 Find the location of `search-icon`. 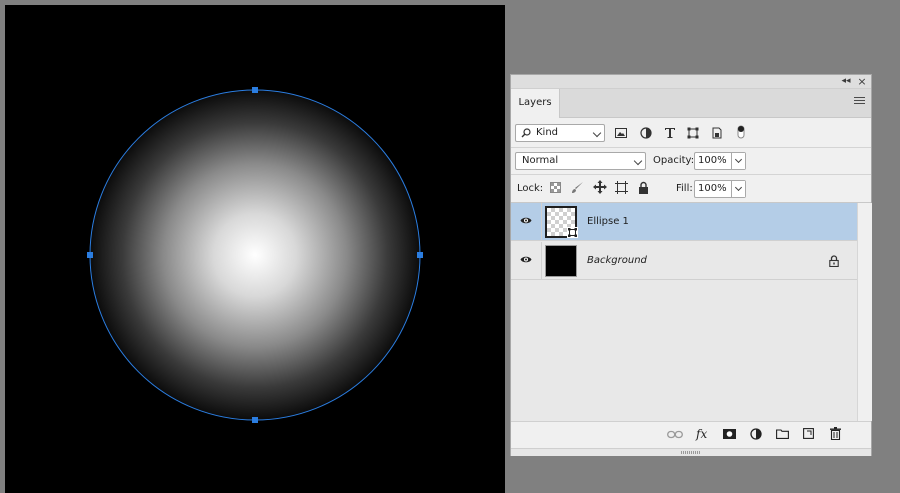

search-icon is located at coordinates (526, 133).